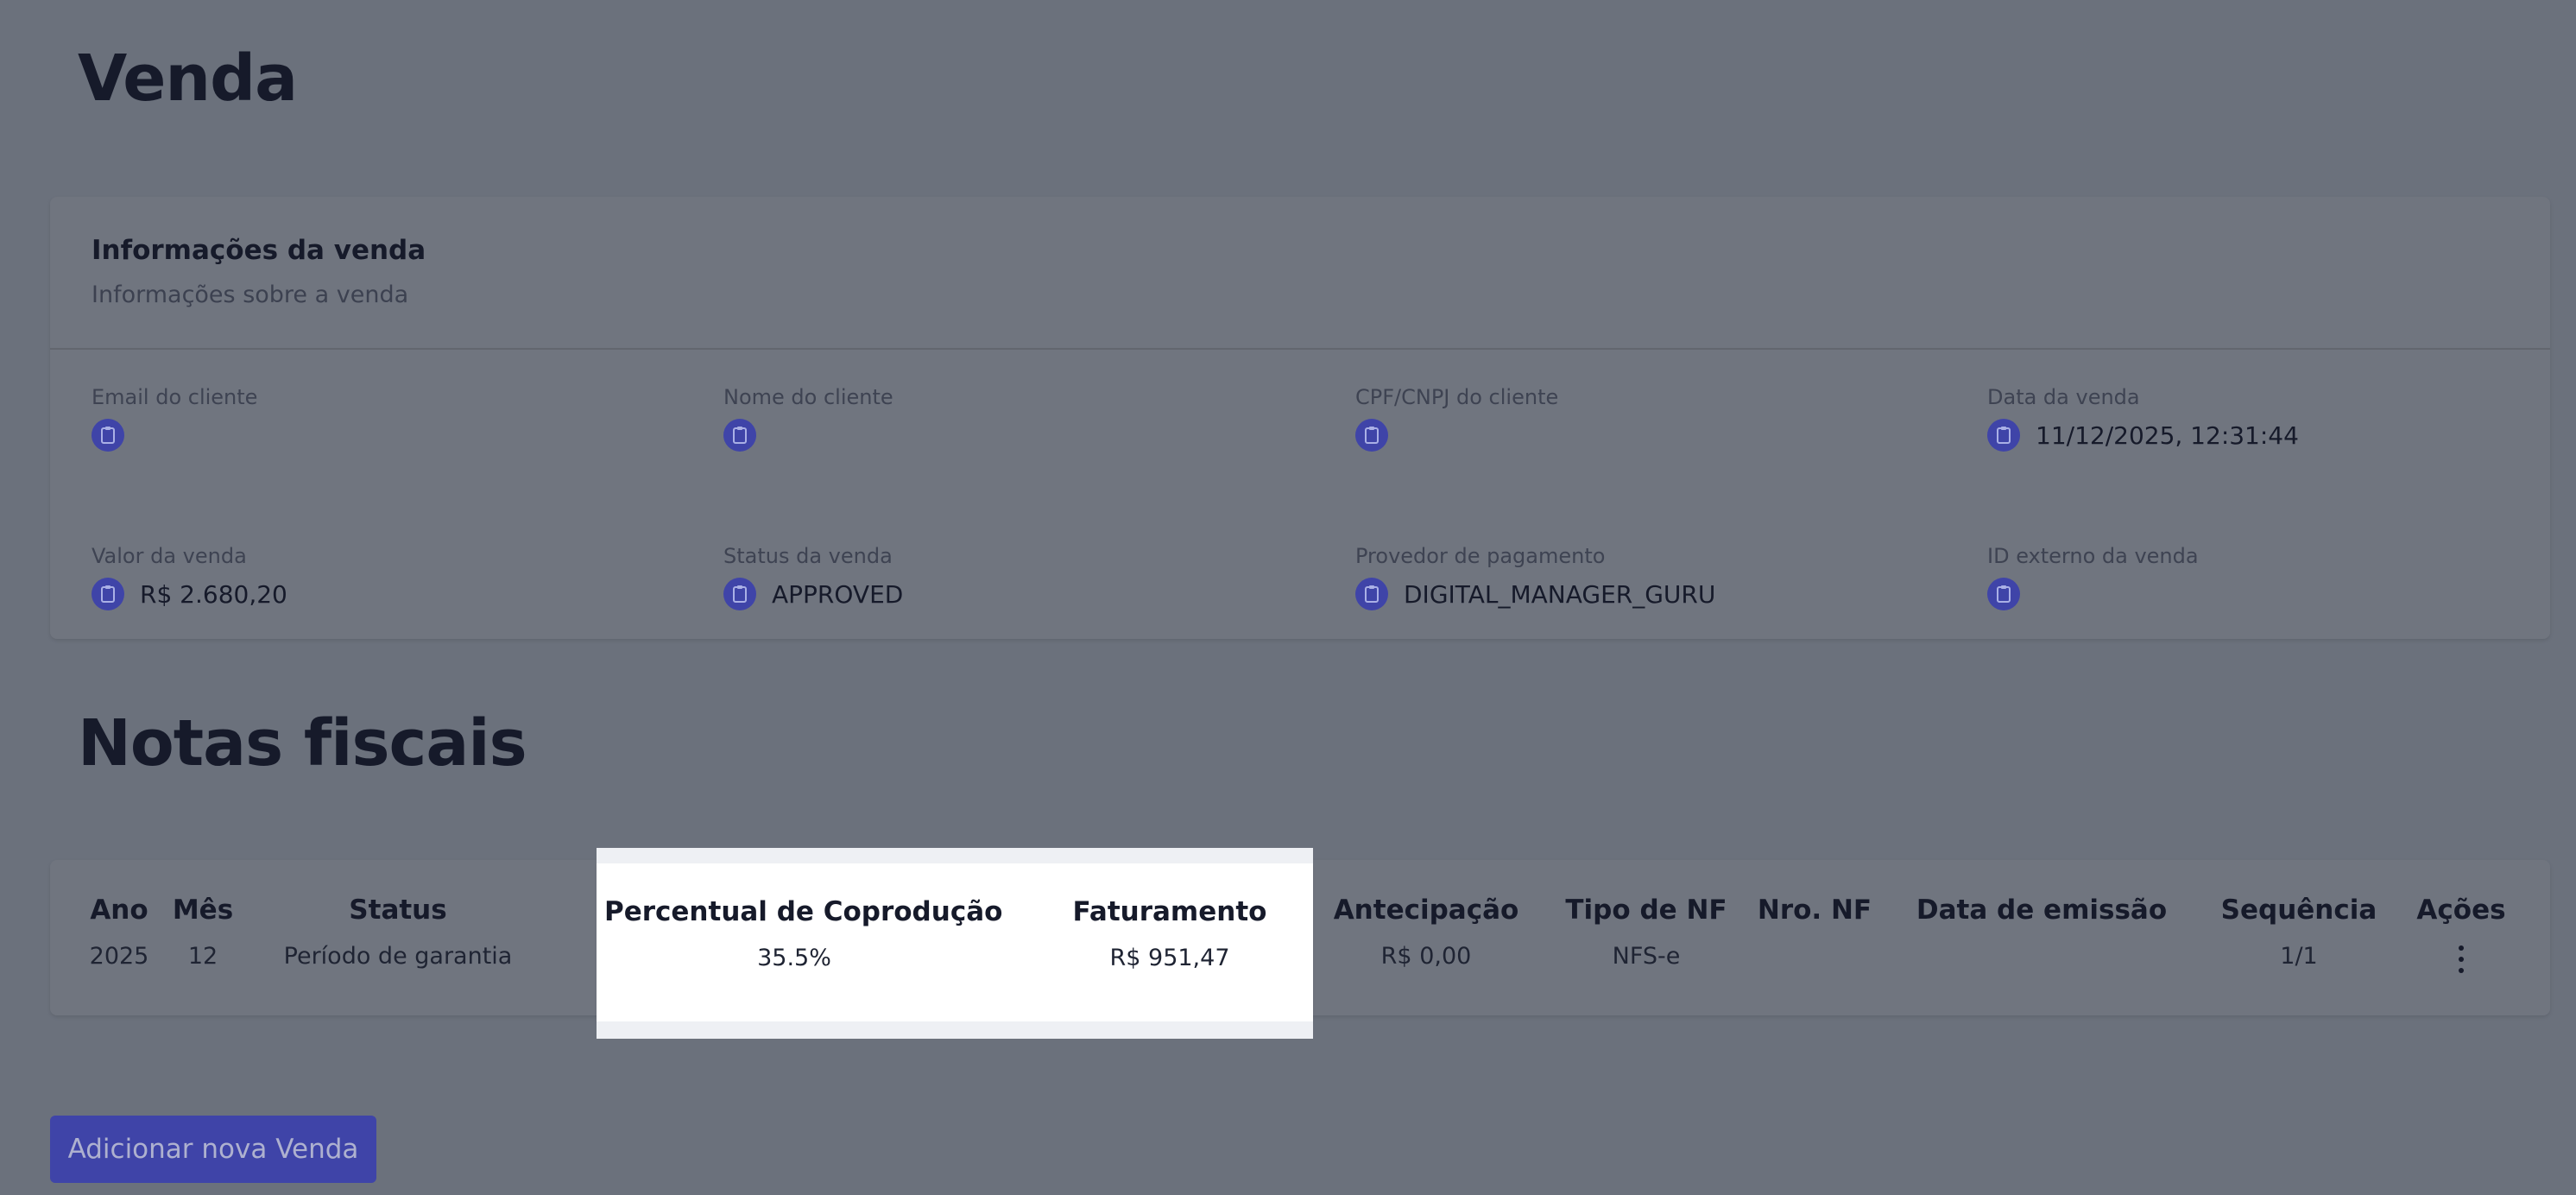 Image resolution: width=2576 pixels, height=1195 pixels. What do you see at coordinates (1560, 594) in the screenshot?
I see `field-value: DIGITAL_MANAGER_GURU` at bounding box center [1560, 594].